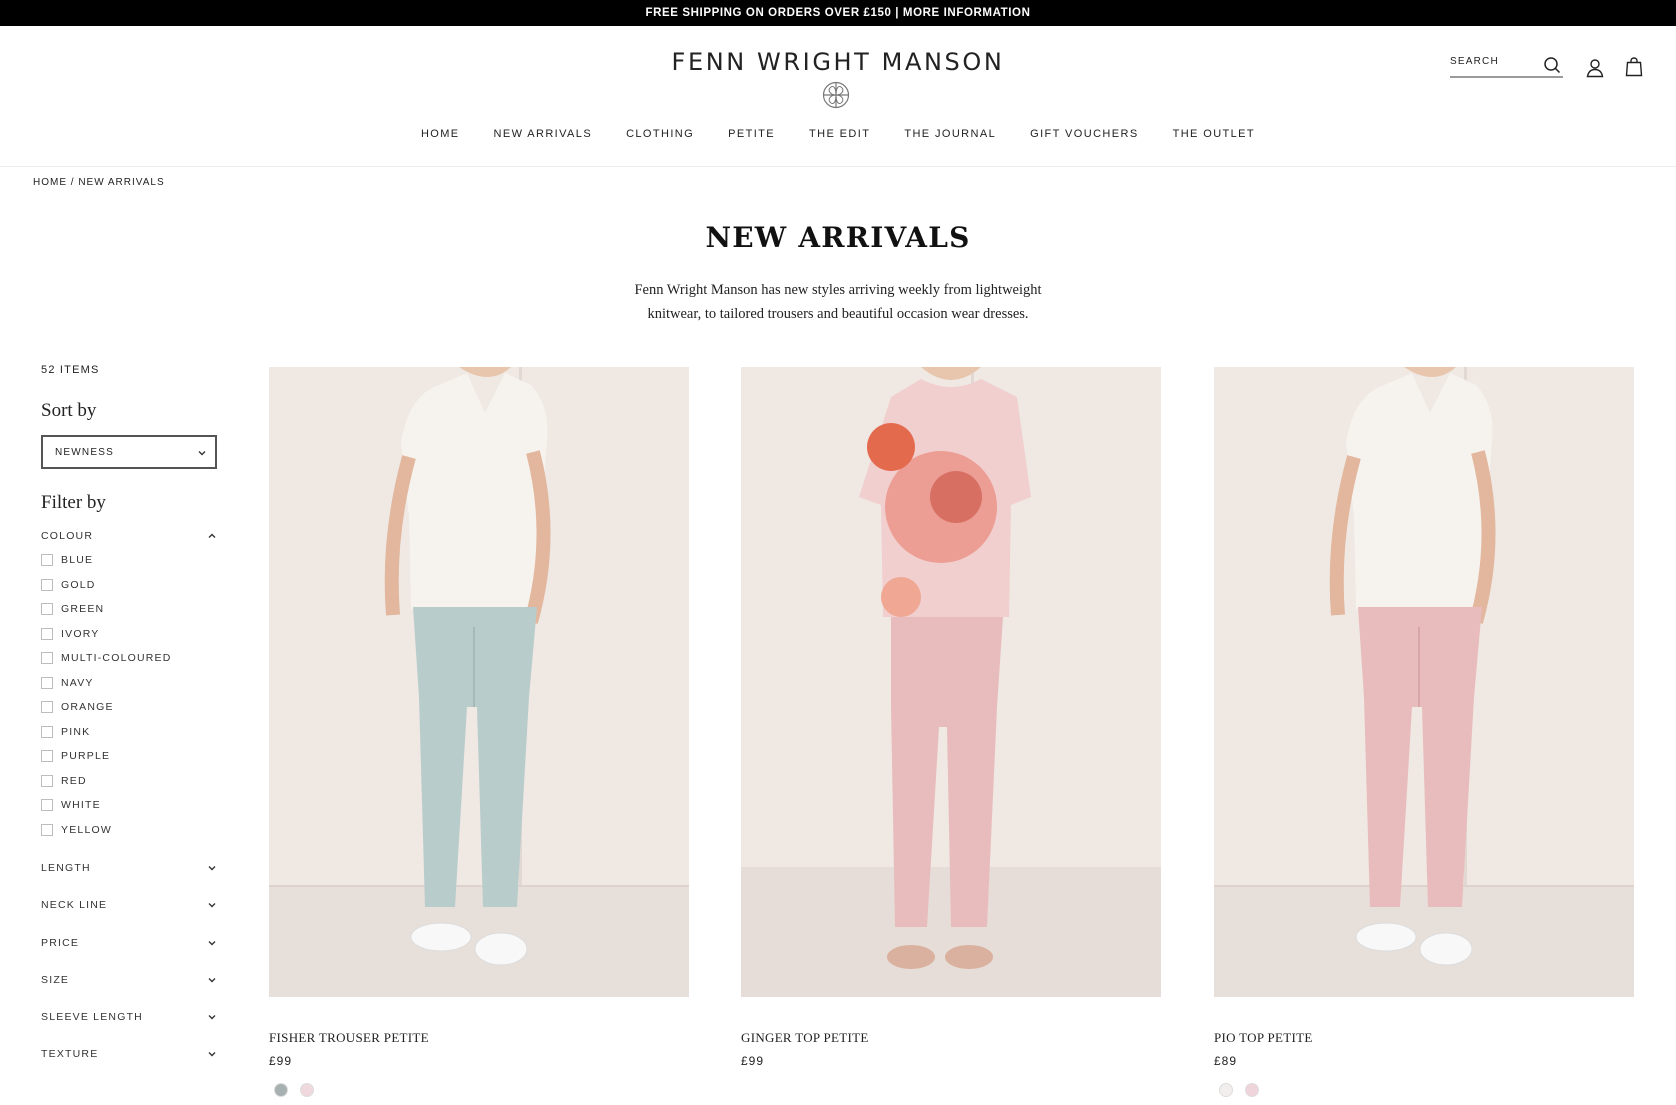  I want to click on nav-item-petite: PETITE, so click(751, 134).